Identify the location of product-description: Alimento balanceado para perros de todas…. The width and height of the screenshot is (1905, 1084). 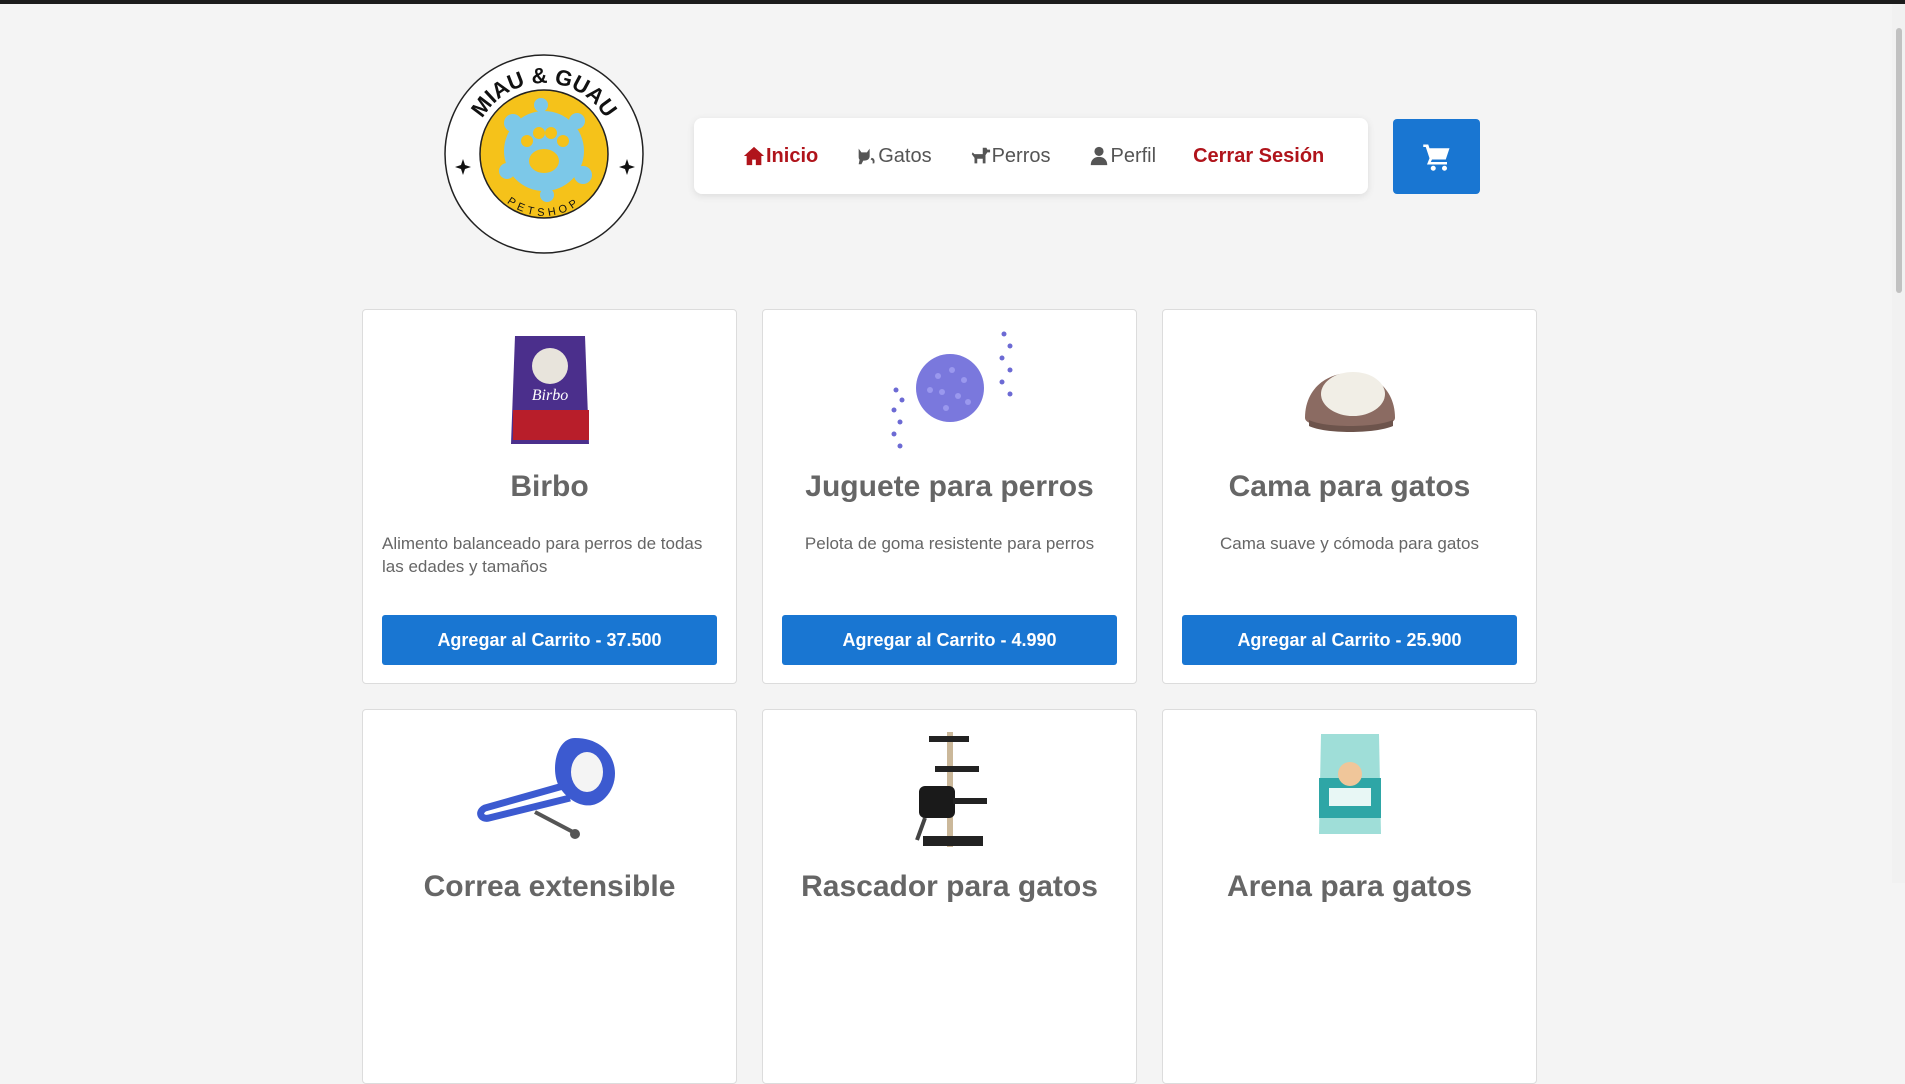
(542, 555).